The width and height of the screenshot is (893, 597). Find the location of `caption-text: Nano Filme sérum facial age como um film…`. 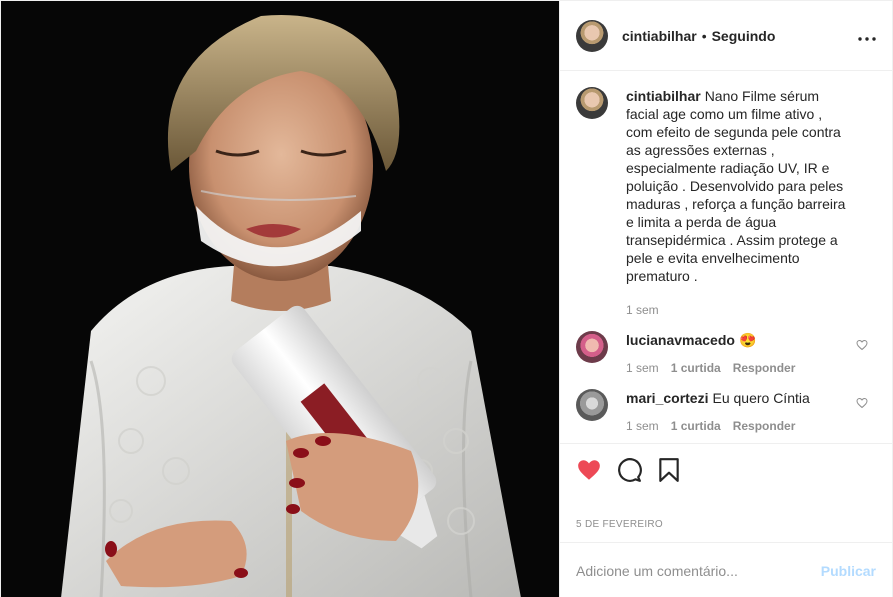

caption-text: Nano Filme sérum facial age como um film… is located at coordinates (736, 186).